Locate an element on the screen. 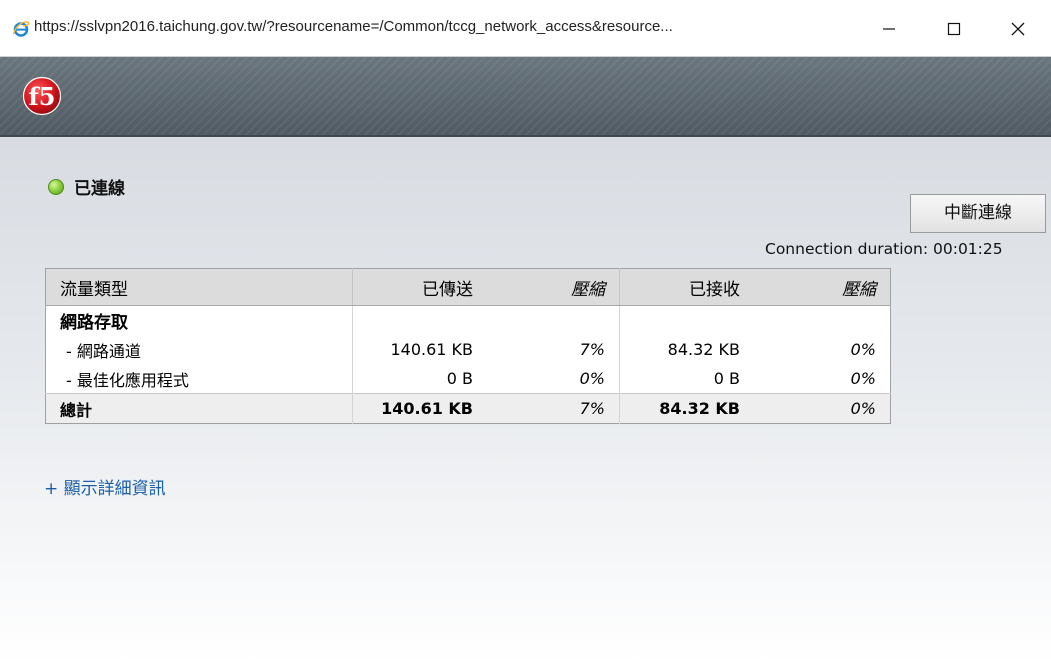  minimize-icon is located at coordinates (889, 29).